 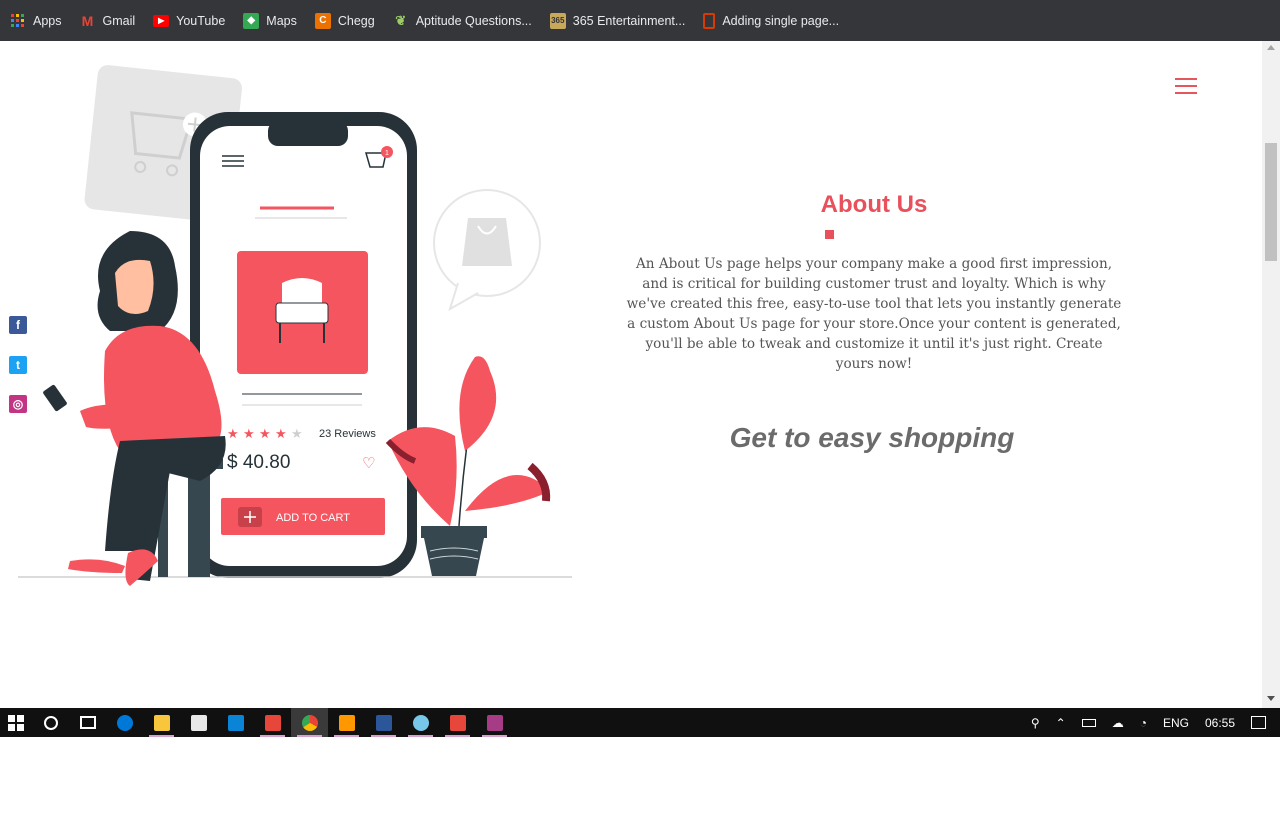 What do you see at coordinates (1088, 722) in the screenshot?
I see `battery-icon` at bounding box center [1088, 722].